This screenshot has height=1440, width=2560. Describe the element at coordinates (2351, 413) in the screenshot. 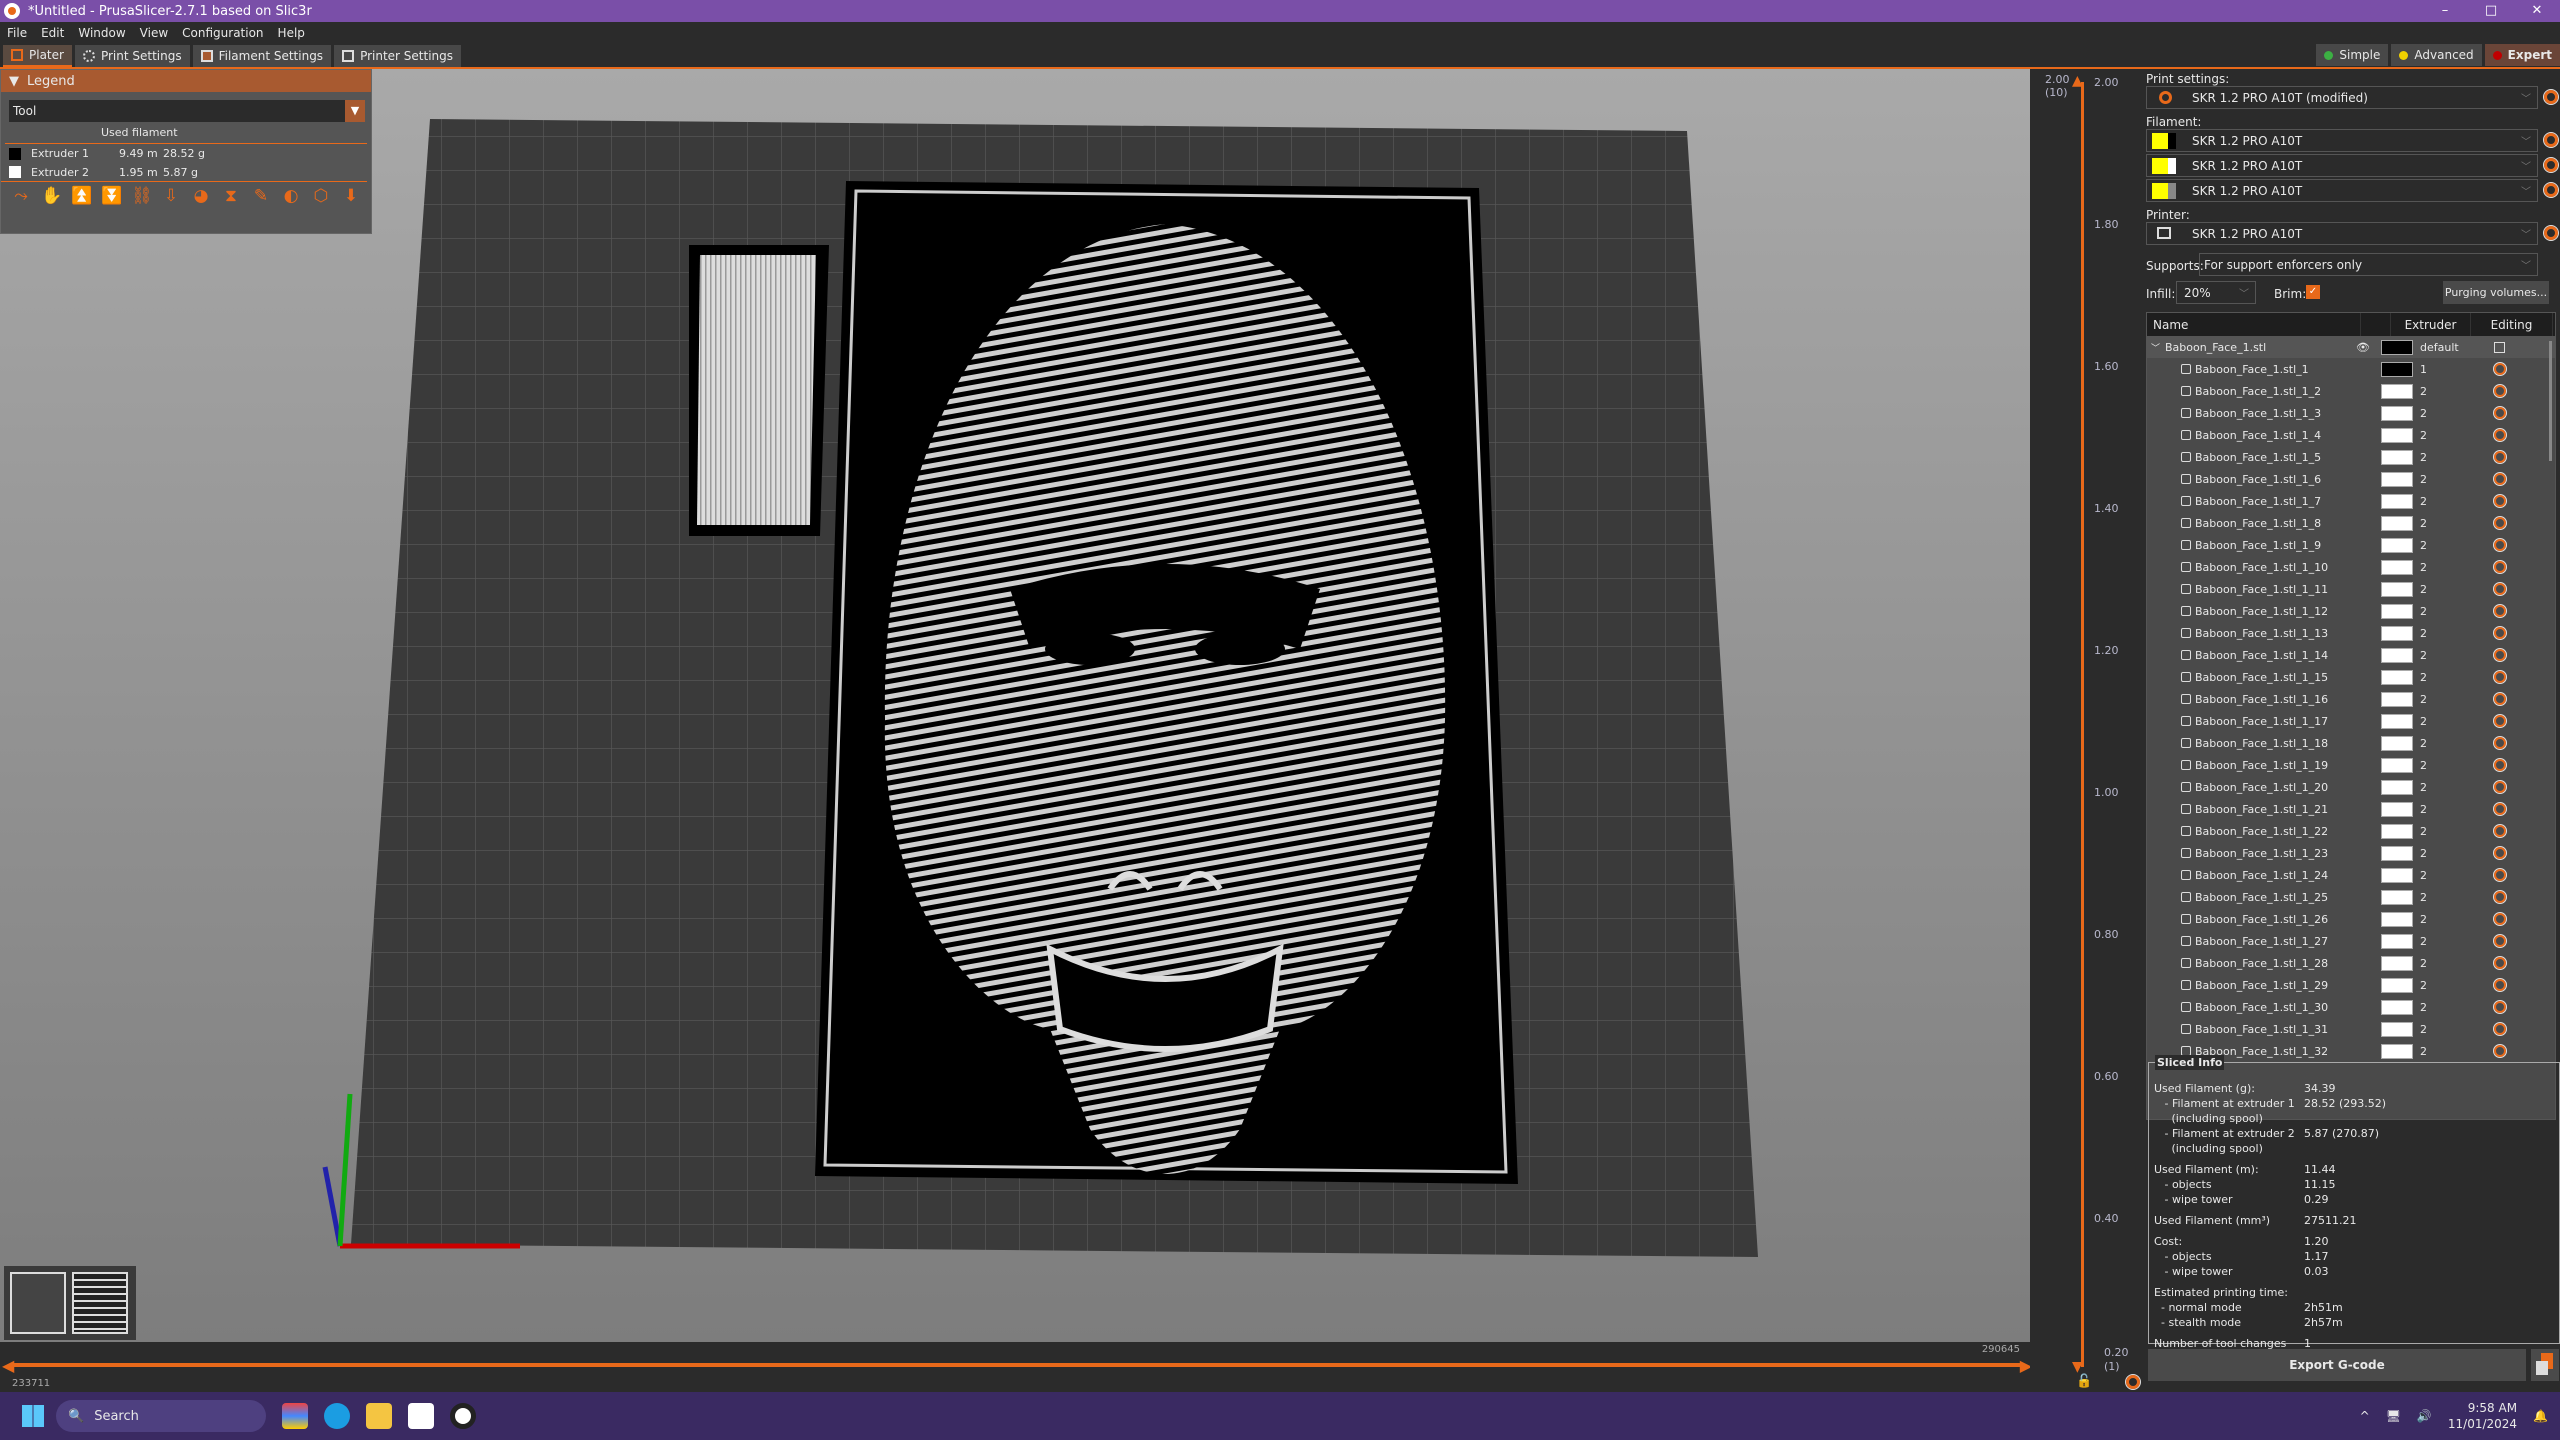

I see `part-row: Baboon_Face_1.stl_1_3 2` at that location.